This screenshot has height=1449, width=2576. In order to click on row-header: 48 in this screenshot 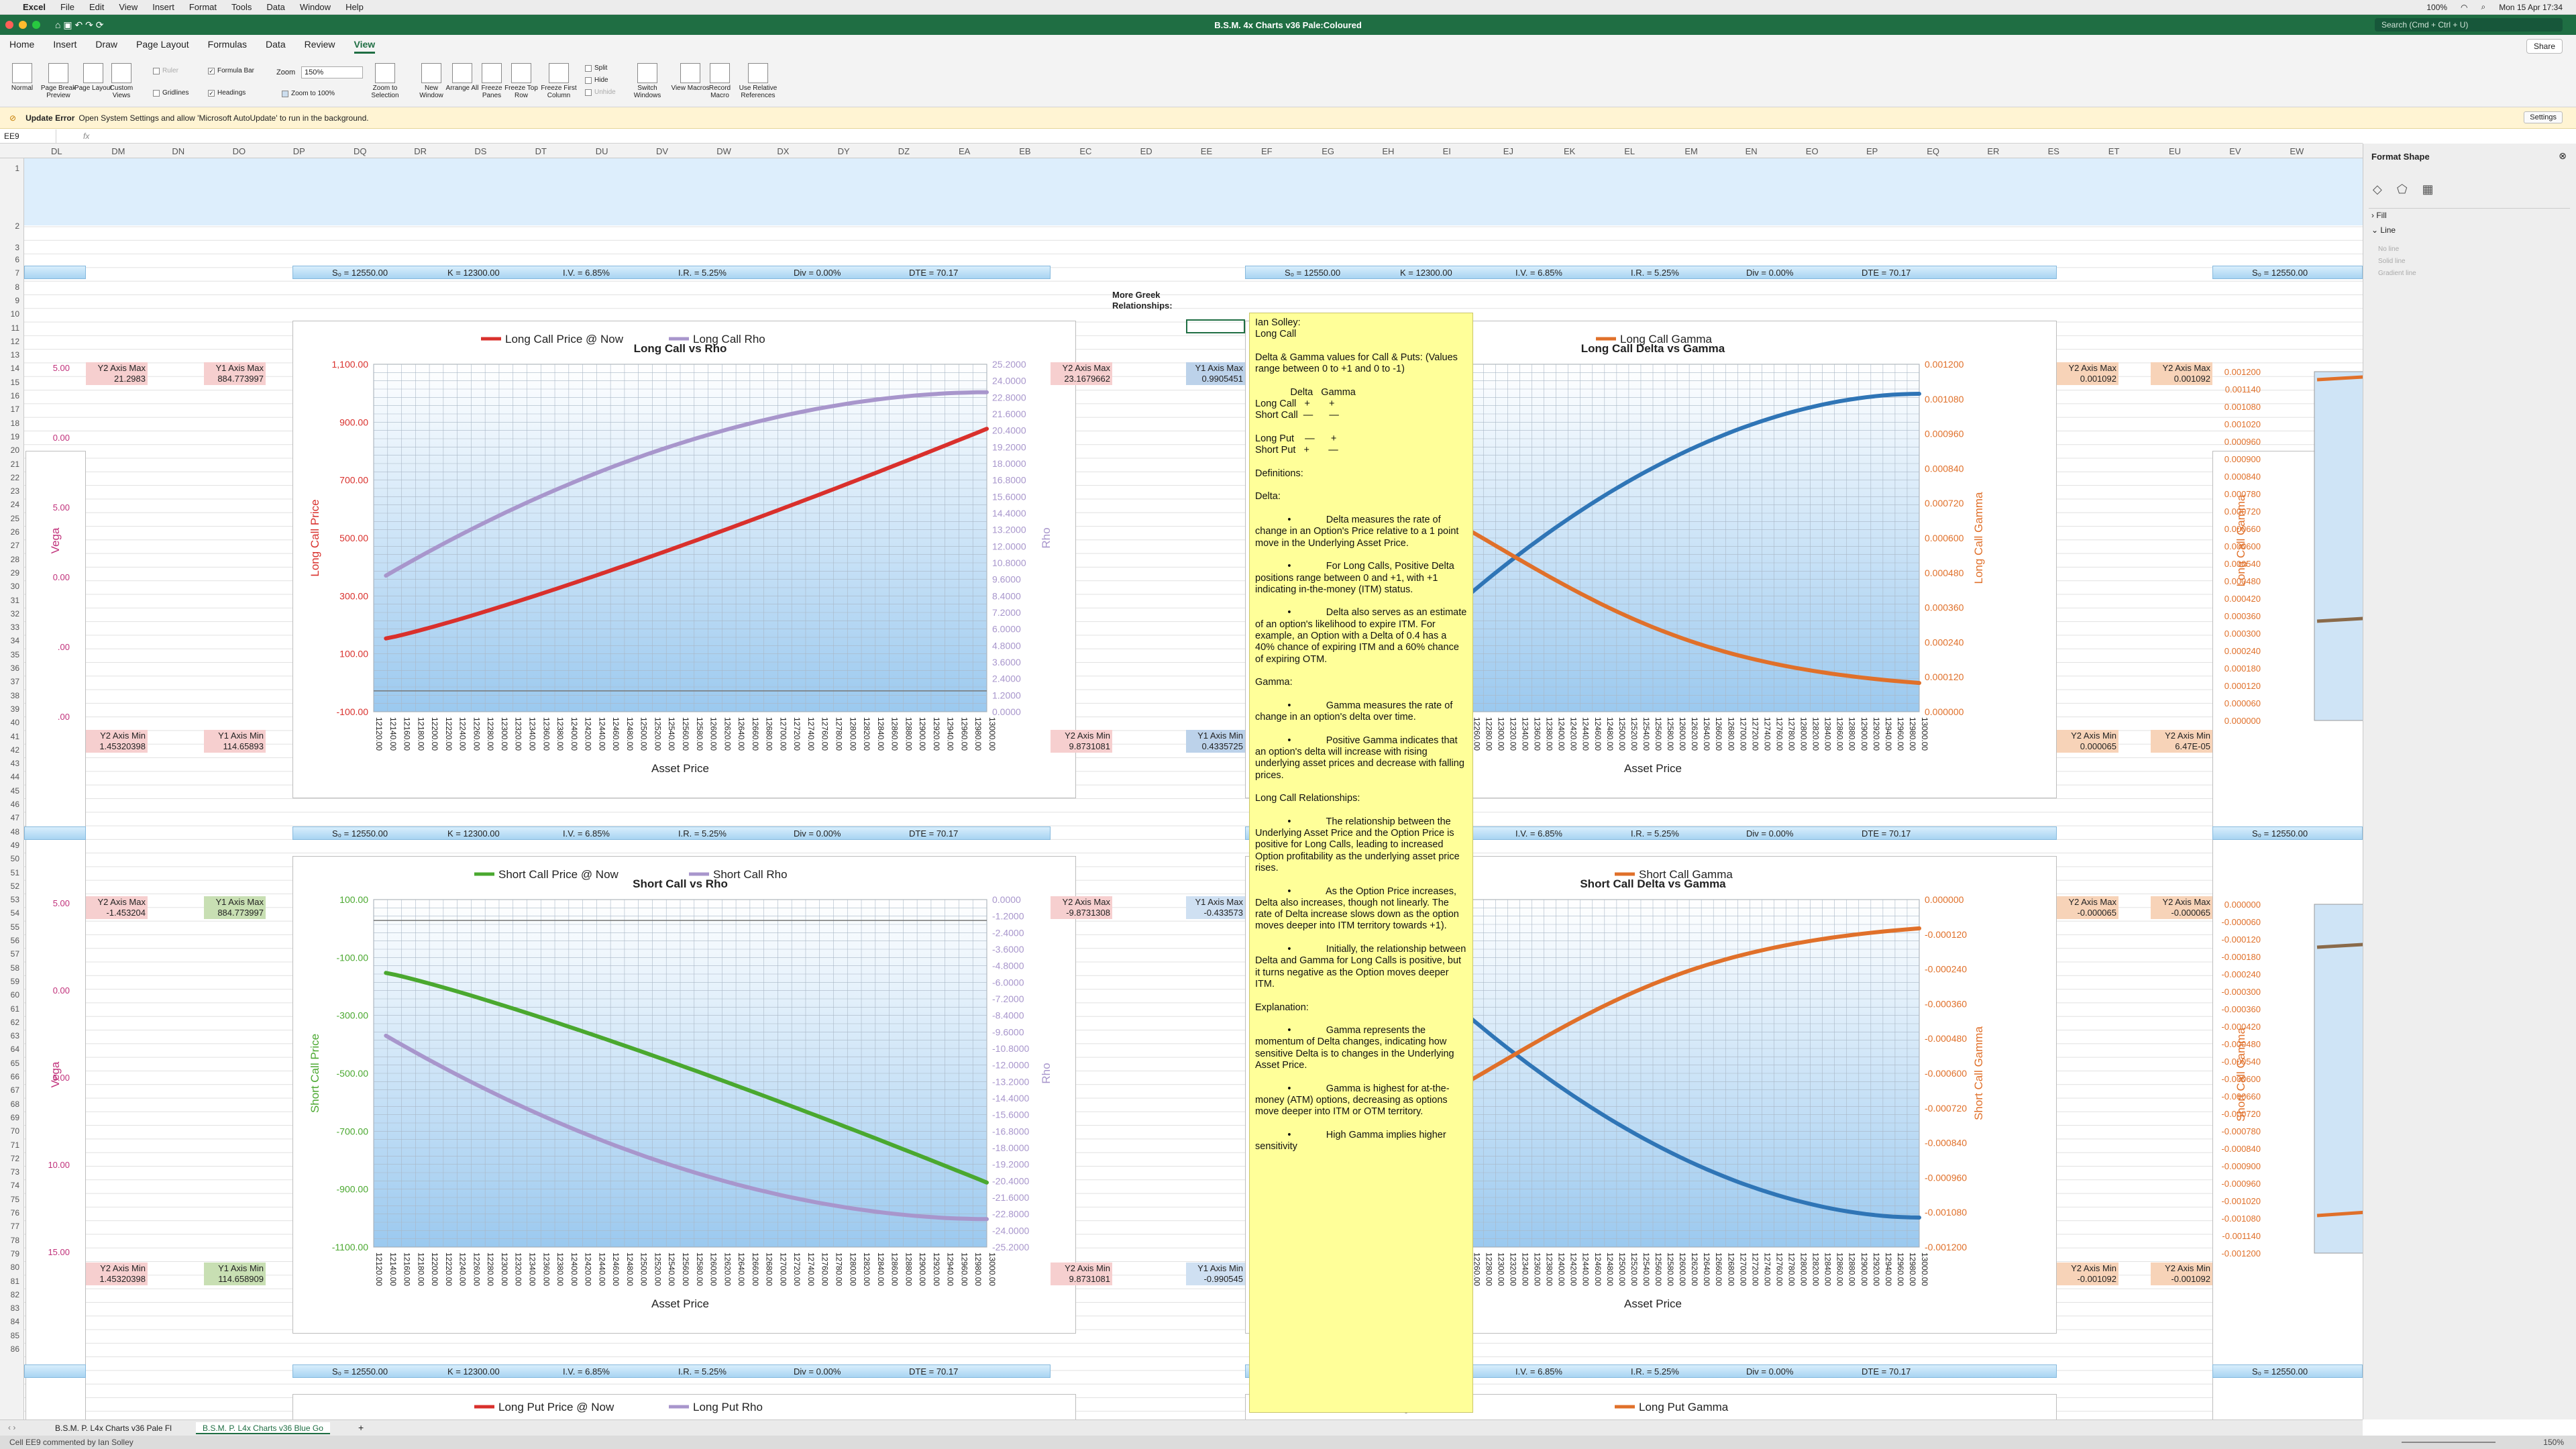, I will do `click(15, 832)`.